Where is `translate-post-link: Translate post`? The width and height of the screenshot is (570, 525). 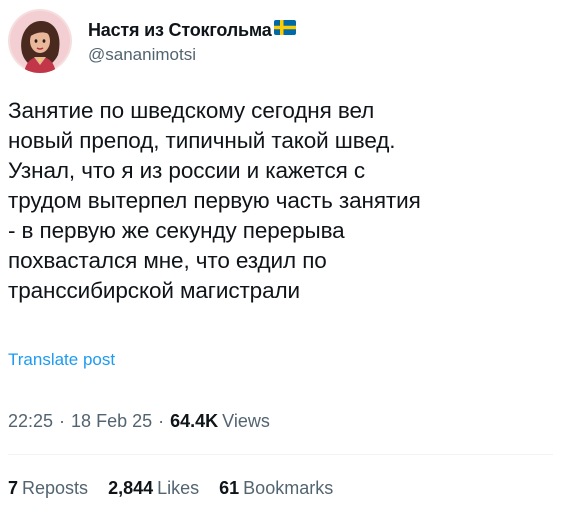
translate-post-link: Translate post is located at coordinates (61, 360).